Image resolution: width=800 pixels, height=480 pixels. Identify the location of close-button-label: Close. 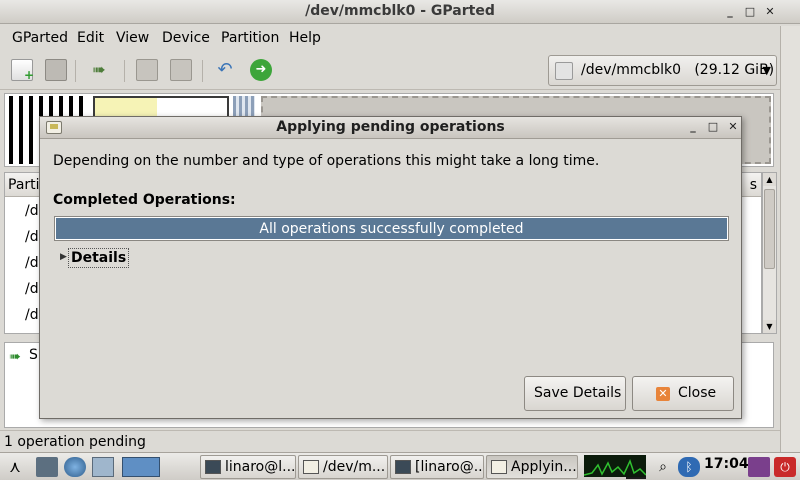
(697, 393).